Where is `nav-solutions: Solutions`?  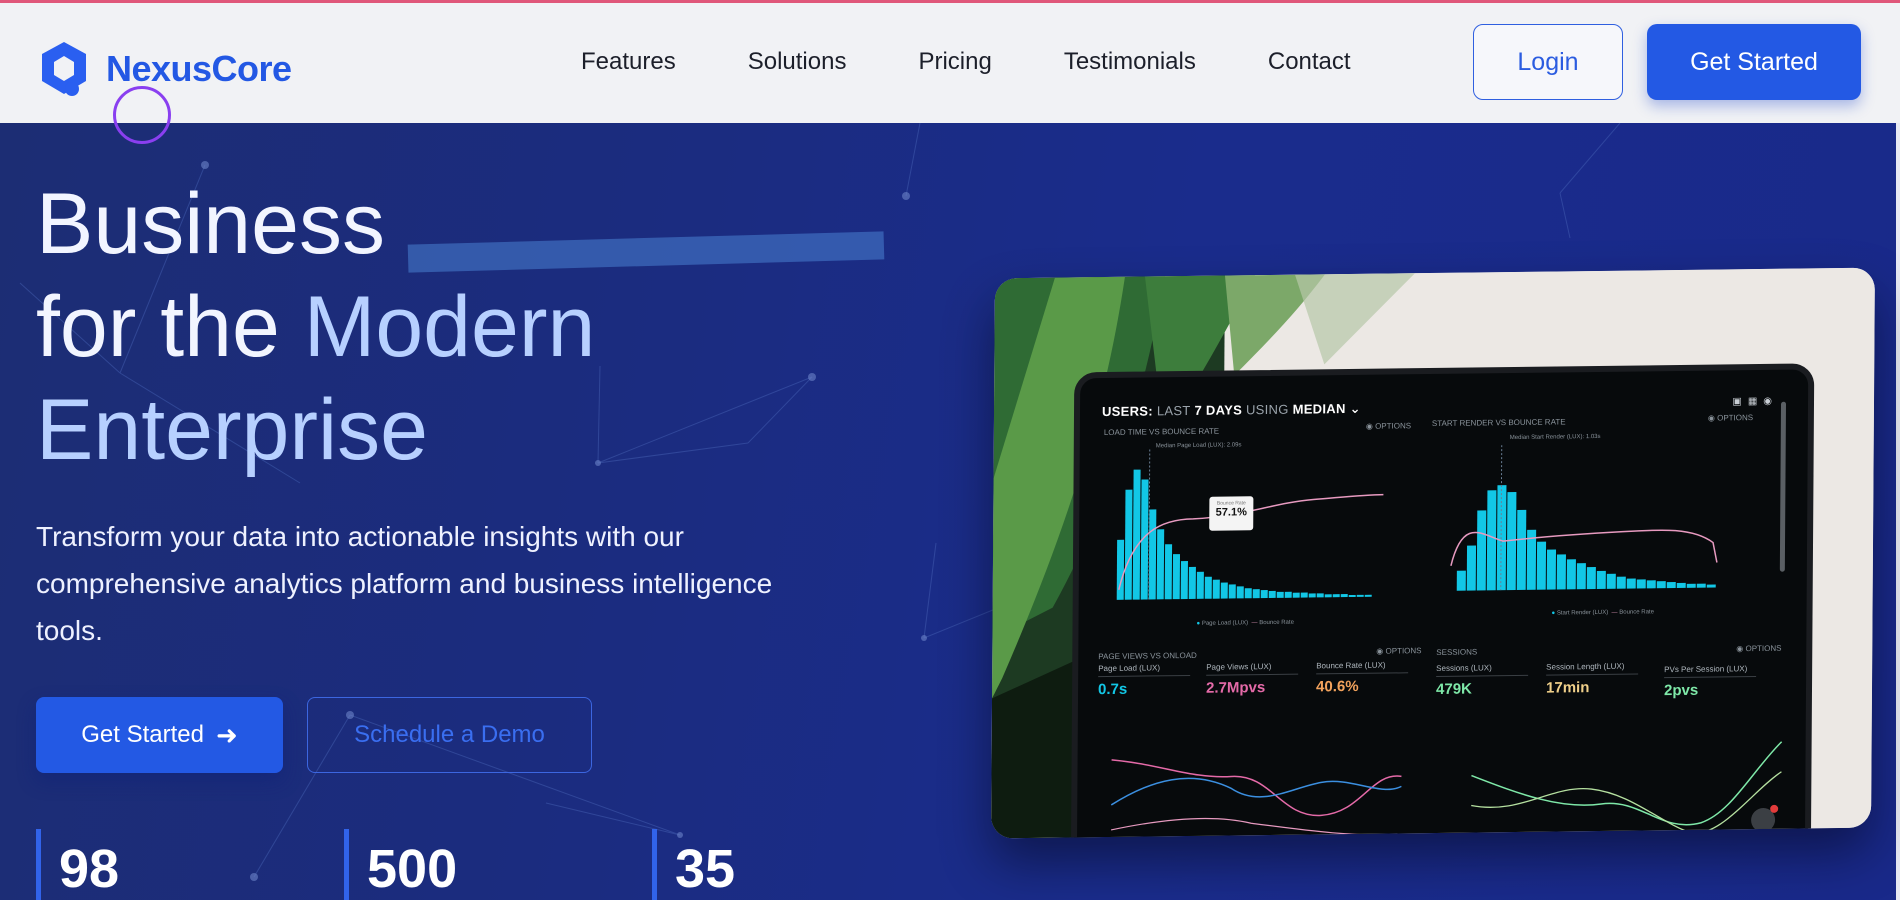 nav-solutions: Solutions is located at coordinates (797, 62).